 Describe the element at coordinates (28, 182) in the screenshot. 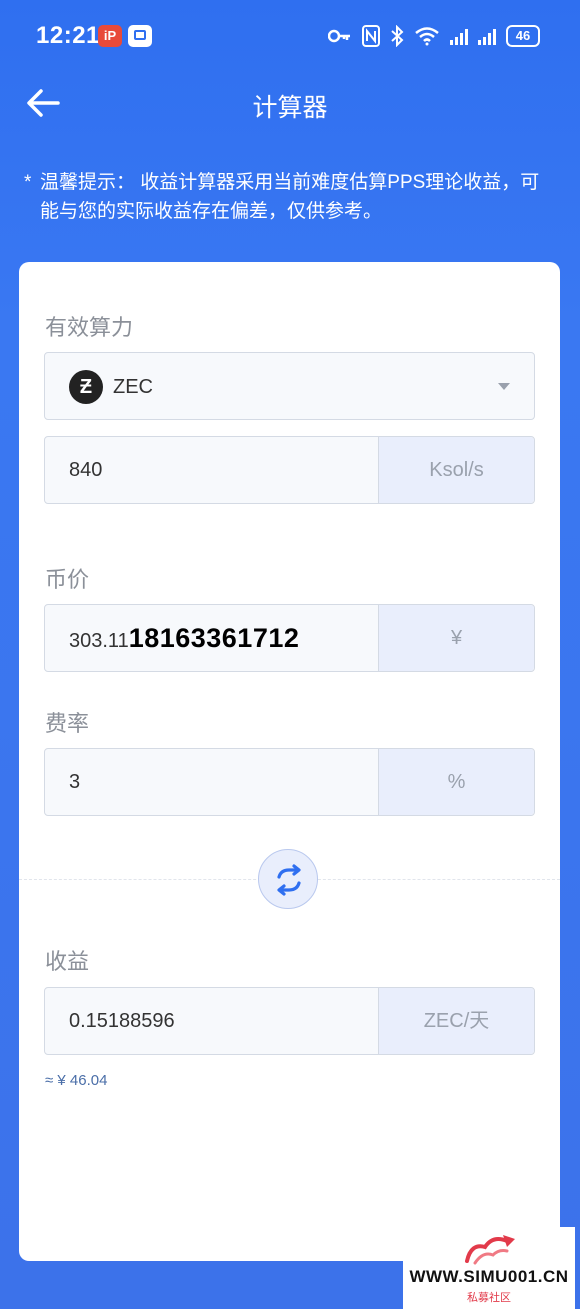

I see `tip-star: *` at that location.